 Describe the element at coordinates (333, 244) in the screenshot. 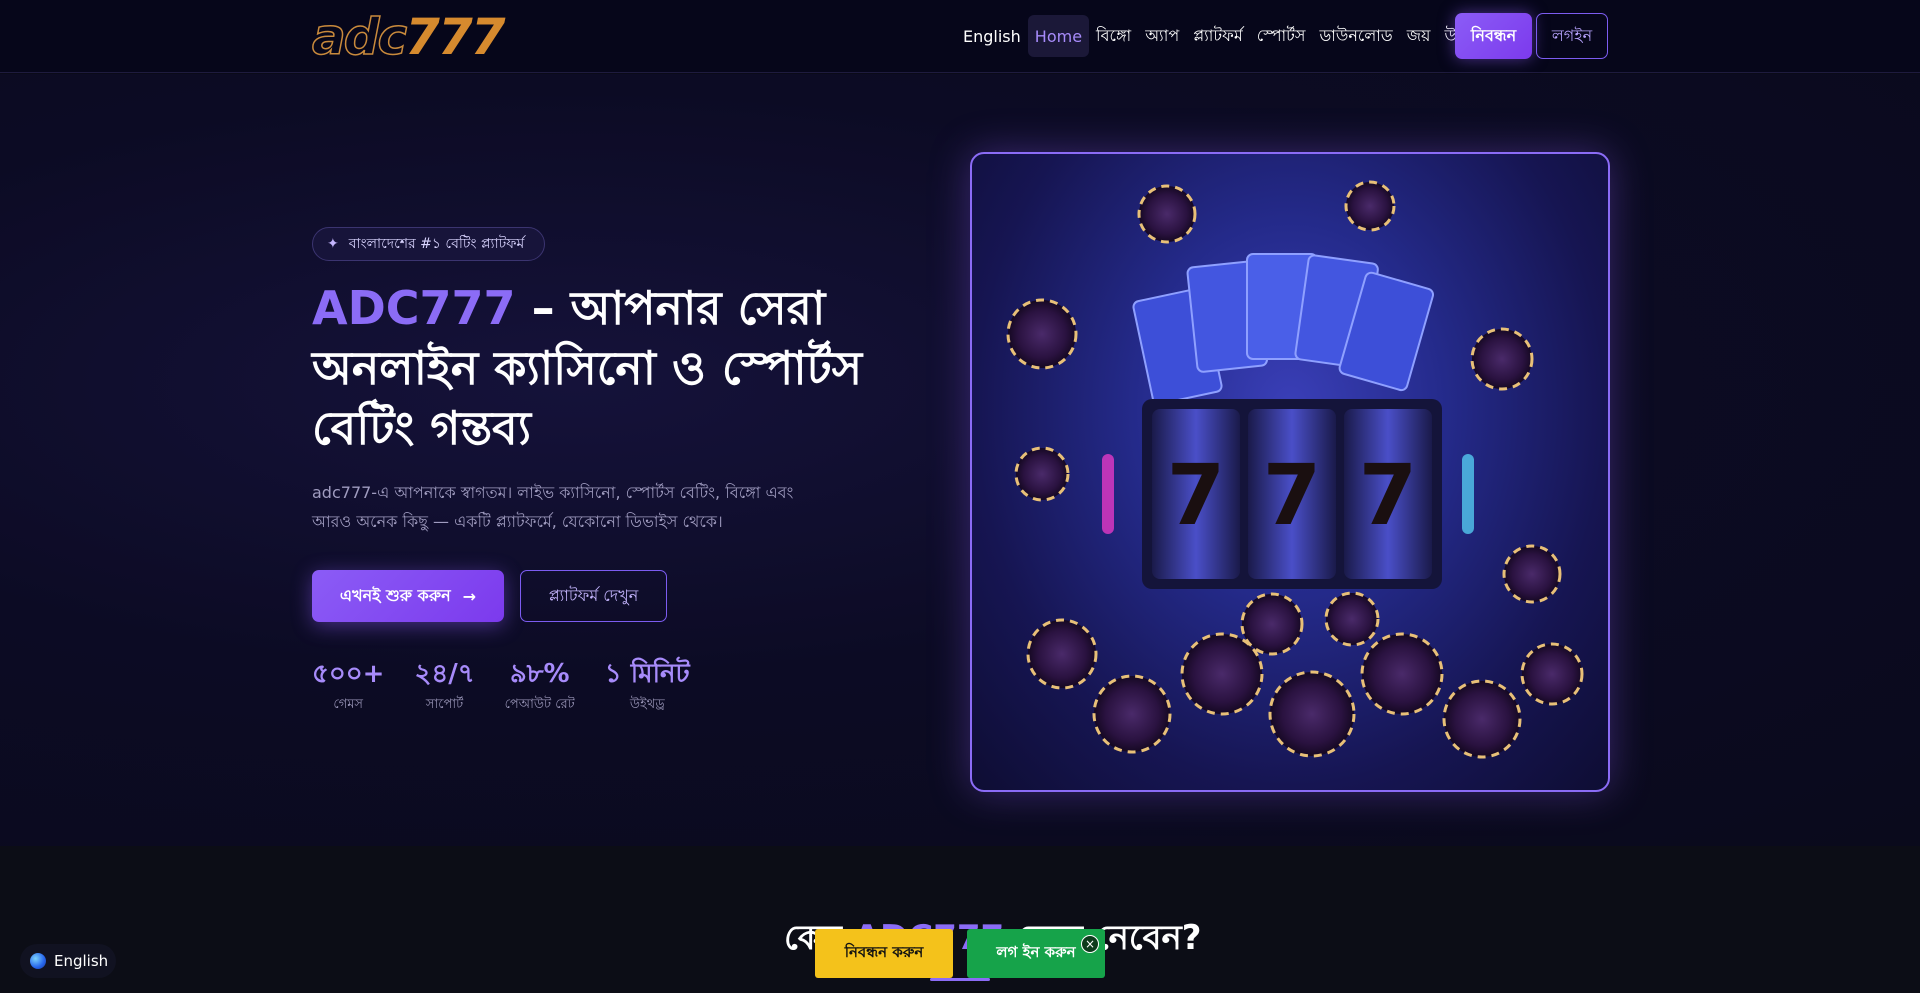

I see `sparkle-icon: ✦` at that location.